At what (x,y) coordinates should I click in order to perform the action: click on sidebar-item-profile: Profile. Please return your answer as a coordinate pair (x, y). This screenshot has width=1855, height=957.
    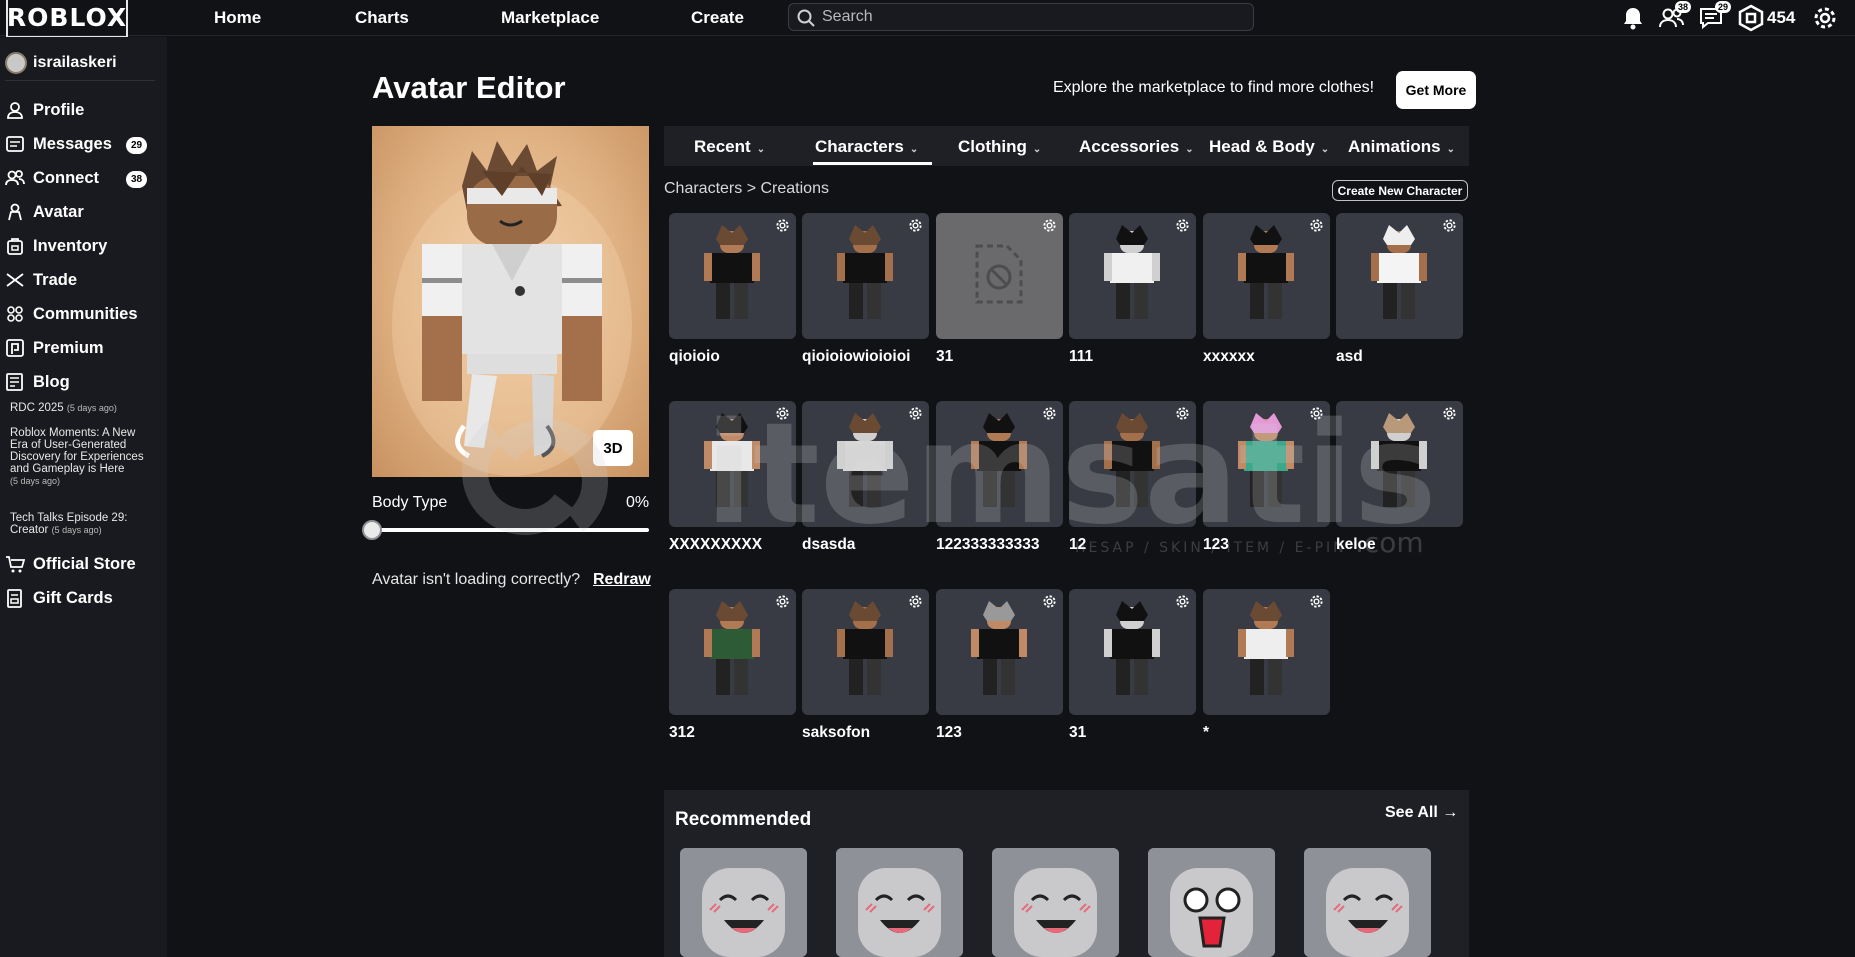
    Looking at the image, I should click on (44, 110).